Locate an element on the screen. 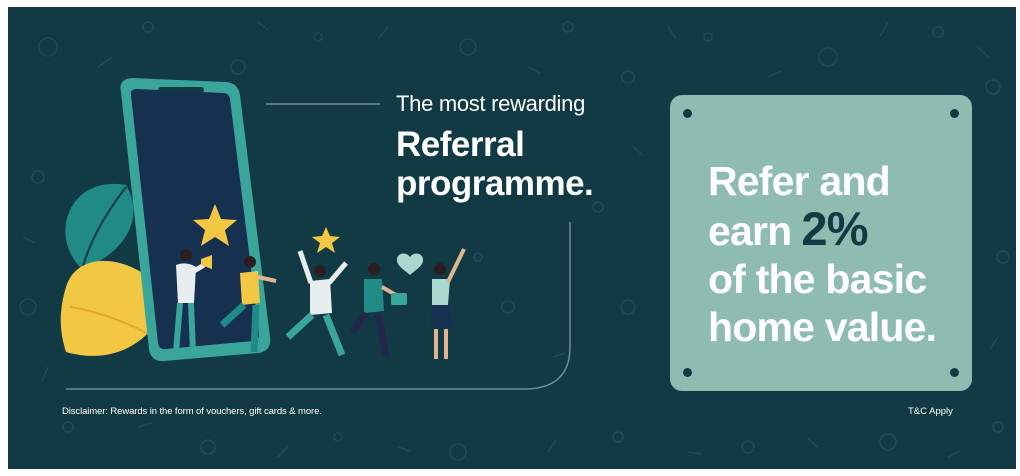 This screenshot has height=476, width=1020. celebrating-woman-icon is located at coordinates (448, 303).